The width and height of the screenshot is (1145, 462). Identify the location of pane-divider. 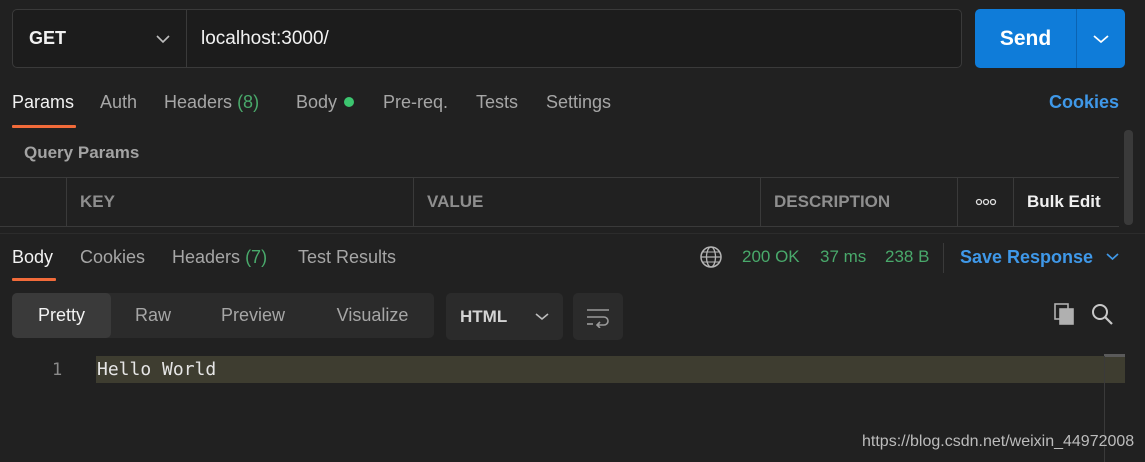
(572, 233).